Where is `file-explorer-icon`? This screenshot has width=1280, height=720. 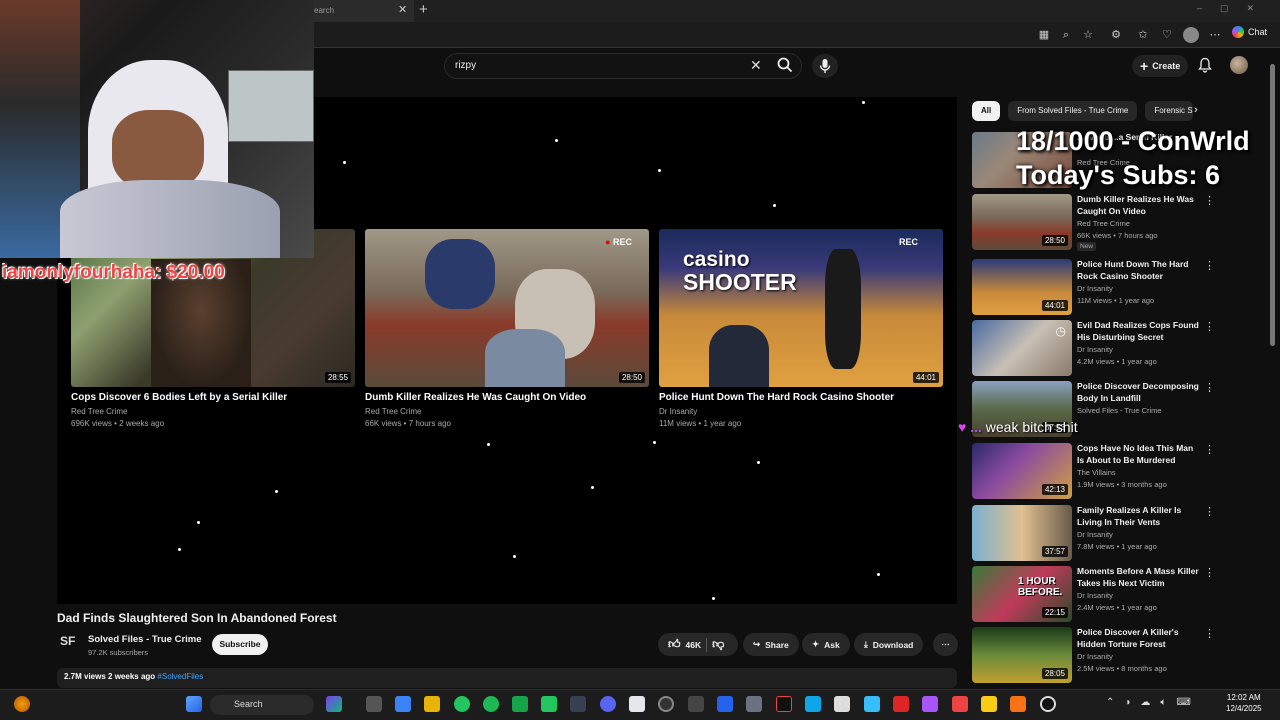 file-explorer-icon is located at coordinates (432, 704).